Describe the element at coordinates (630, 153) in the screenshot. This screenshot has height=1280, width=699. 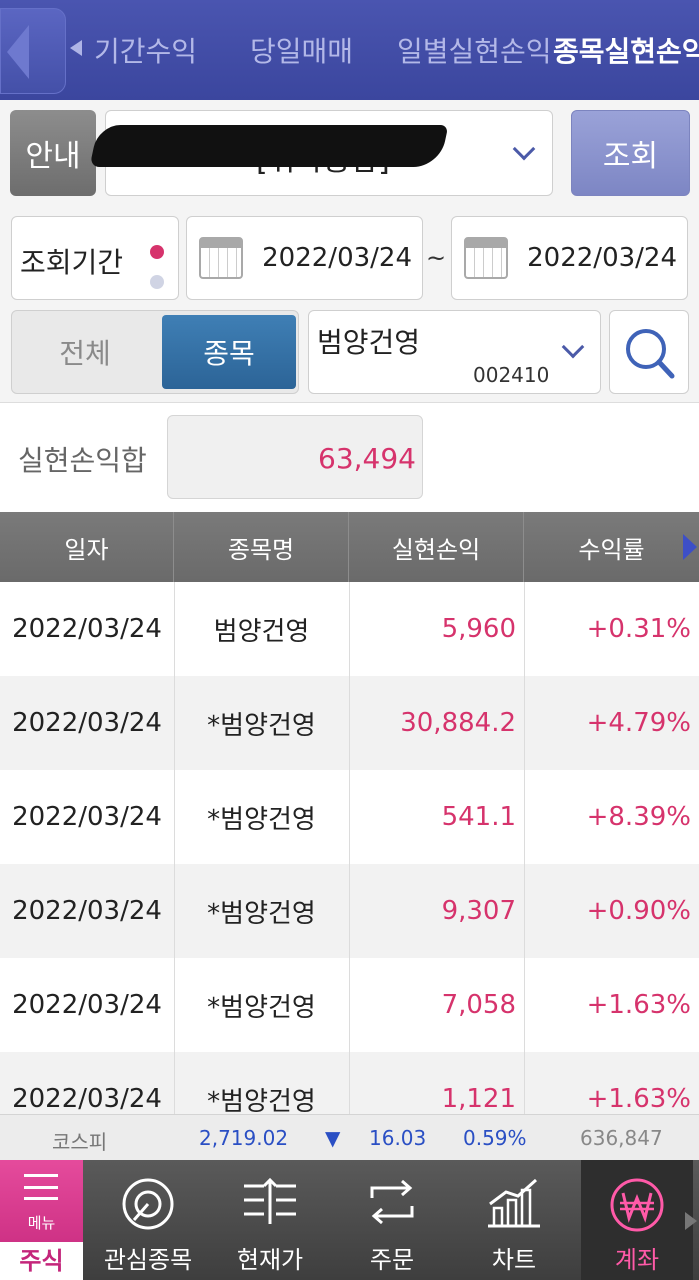
I see `query-button: 조회` at that location.